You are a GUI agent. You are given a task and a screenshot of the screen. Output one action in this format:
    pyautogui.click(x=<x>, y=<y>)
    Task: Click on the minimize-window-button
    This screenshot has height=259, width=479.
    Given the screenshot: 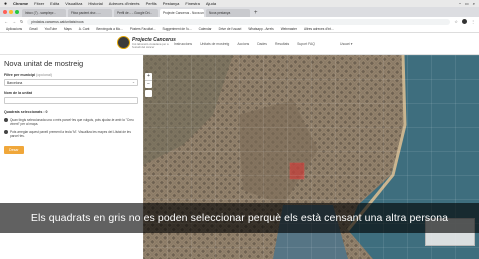 What is the action you would take?
    pyautogui.click(x=11, y=12)
    